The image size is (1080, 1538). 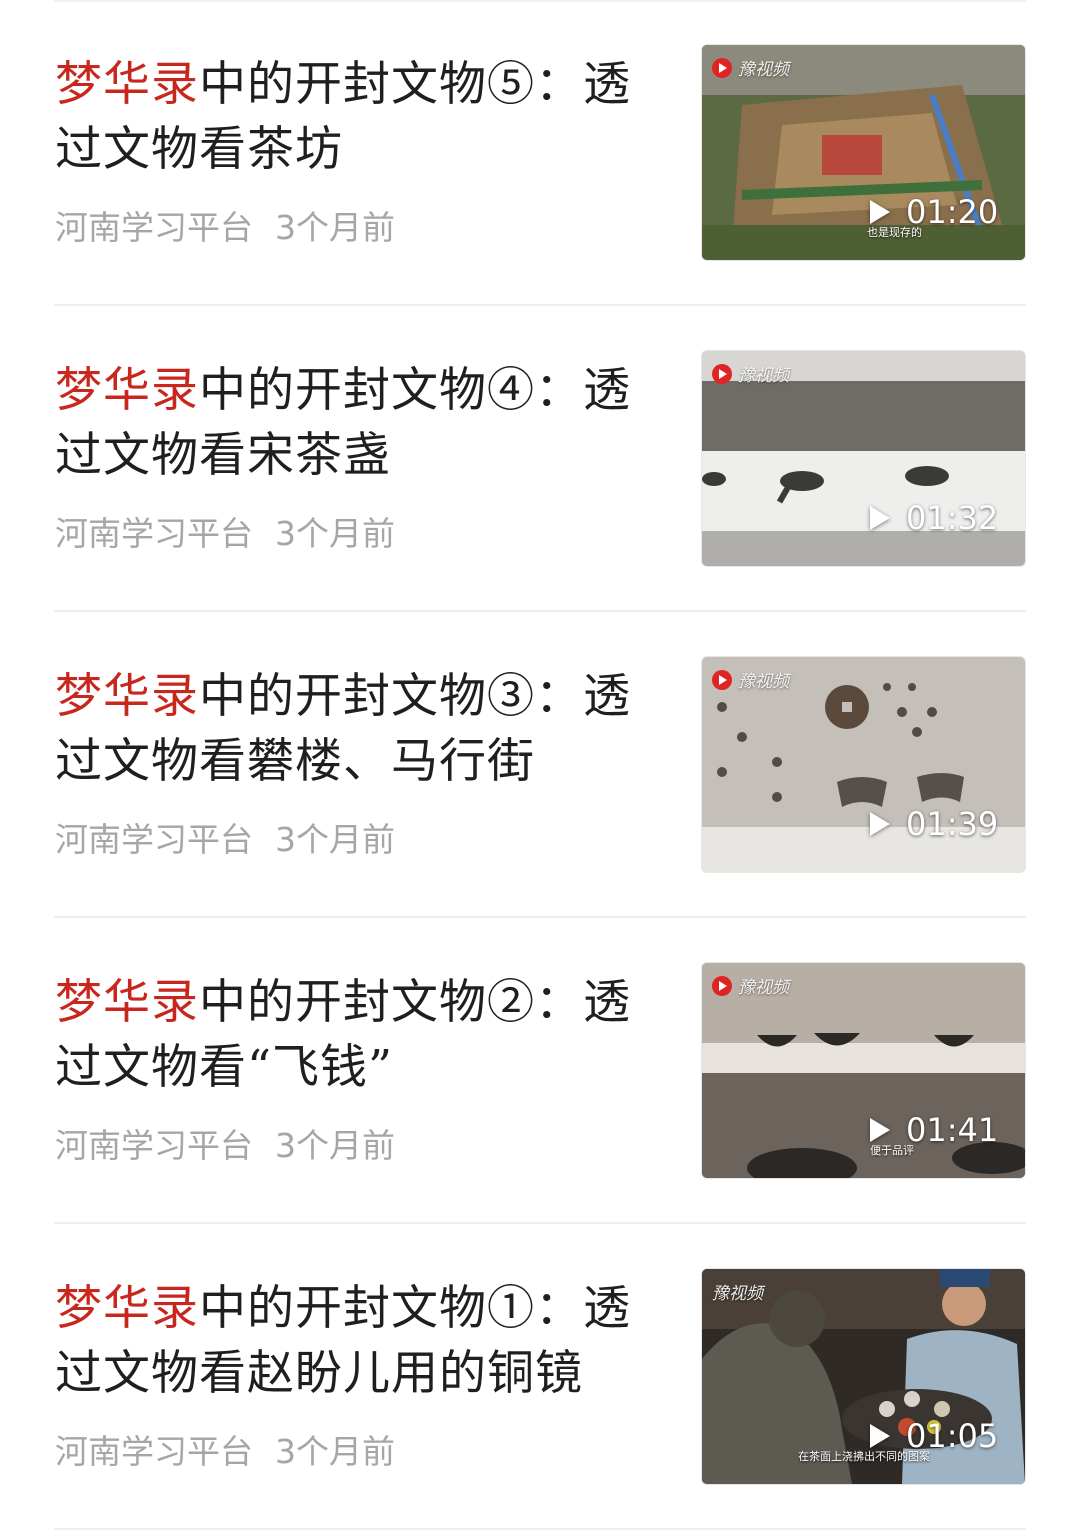 What do you see at coordinates (952, 518) in the screenshot?
I see `duration-label: 01:32` at bounding box center [952, 518].